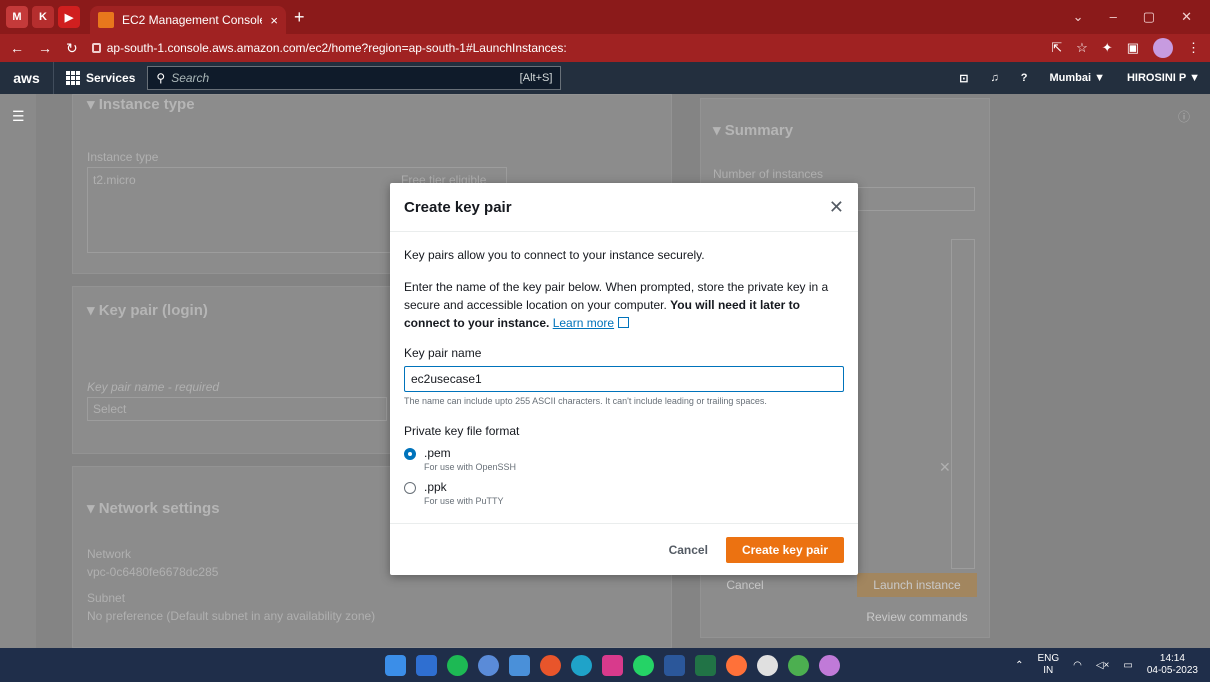 The width and height of the screenshot is (1210, 682). I want to click on summary-heading: ▾ Summary, so click(753, 130).